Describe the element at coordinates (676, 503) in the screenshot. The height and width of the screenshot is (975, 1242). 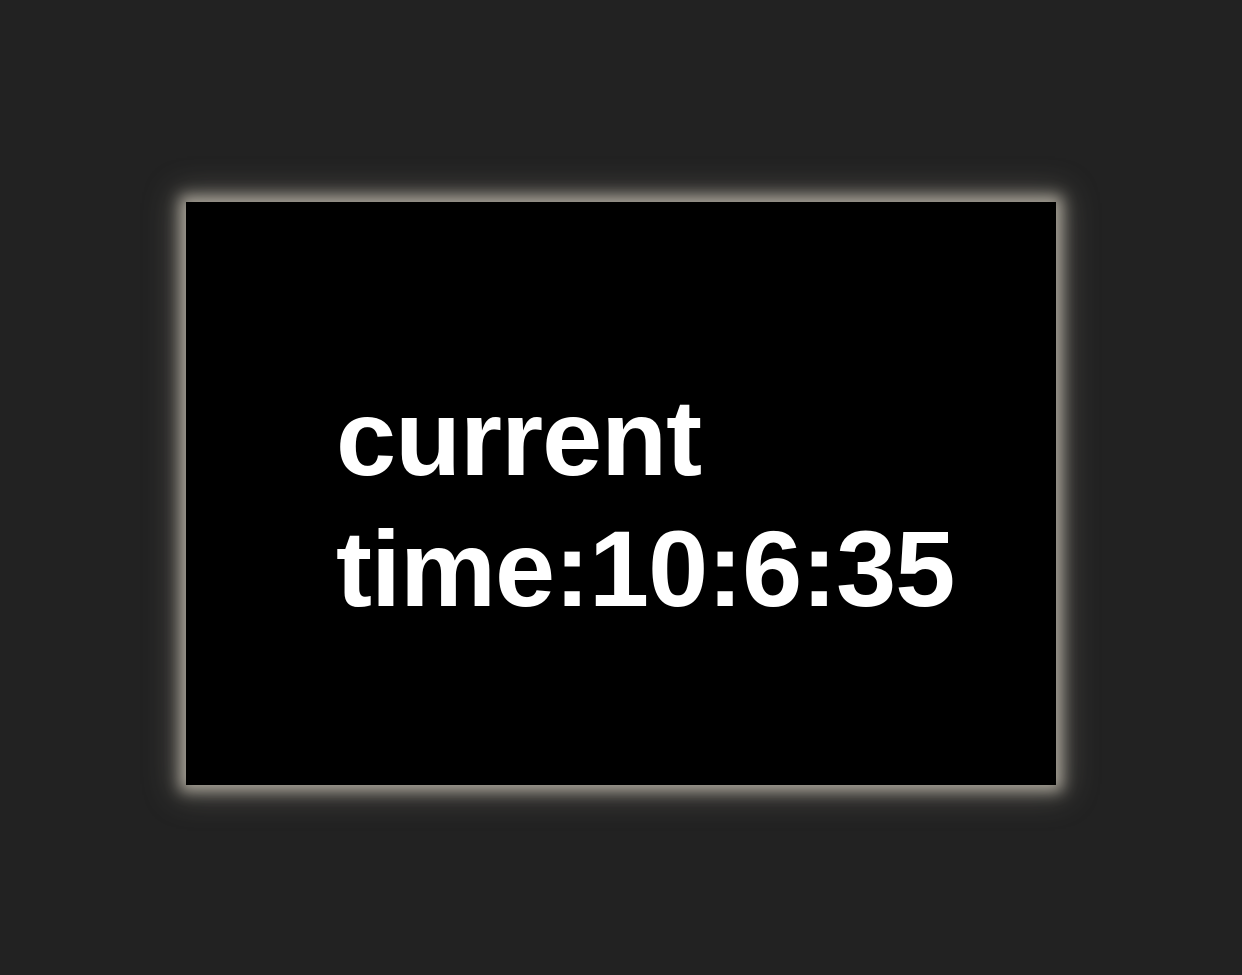
I see `clock-text: current time:10:6:35` at that location.